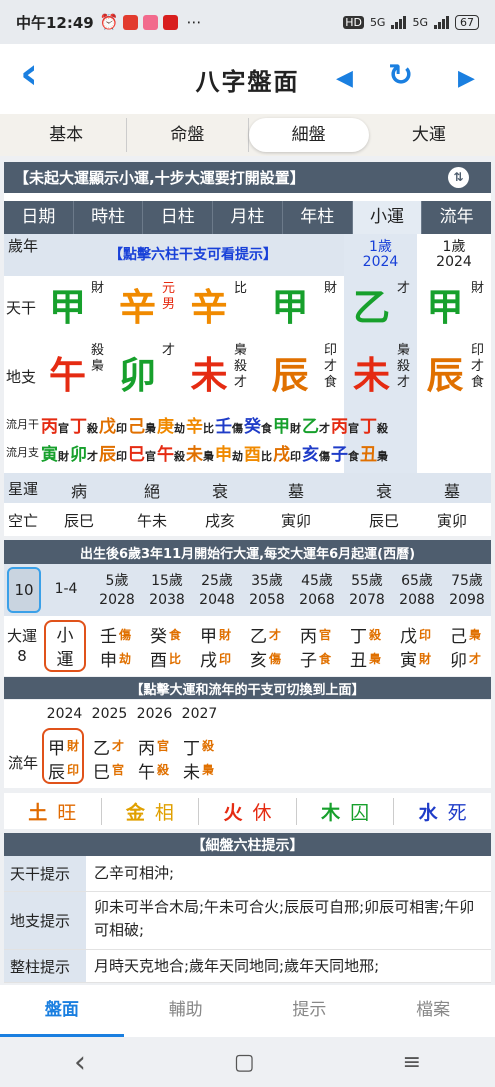 Image resolution: width=495 pixels, height=1087 pixels. Describe the element at coordinates (466, 78) in the screenshot. I see `next-icon: ▶` at that location.